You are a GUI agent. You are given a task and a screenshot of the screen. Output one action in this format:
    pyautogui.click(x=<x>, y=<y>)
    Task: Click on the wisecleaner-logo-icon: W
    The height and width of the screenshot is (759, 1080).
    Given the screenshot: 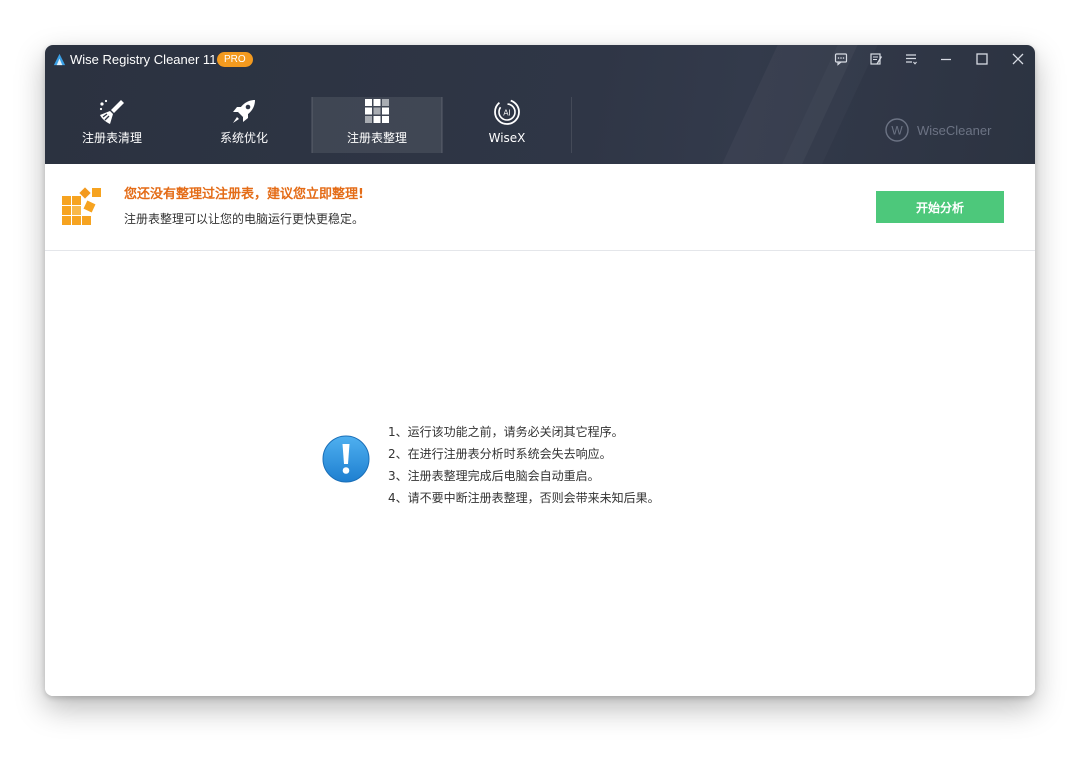 What is the action you would take?
    pyautogui.click(x=897, y=130)
    